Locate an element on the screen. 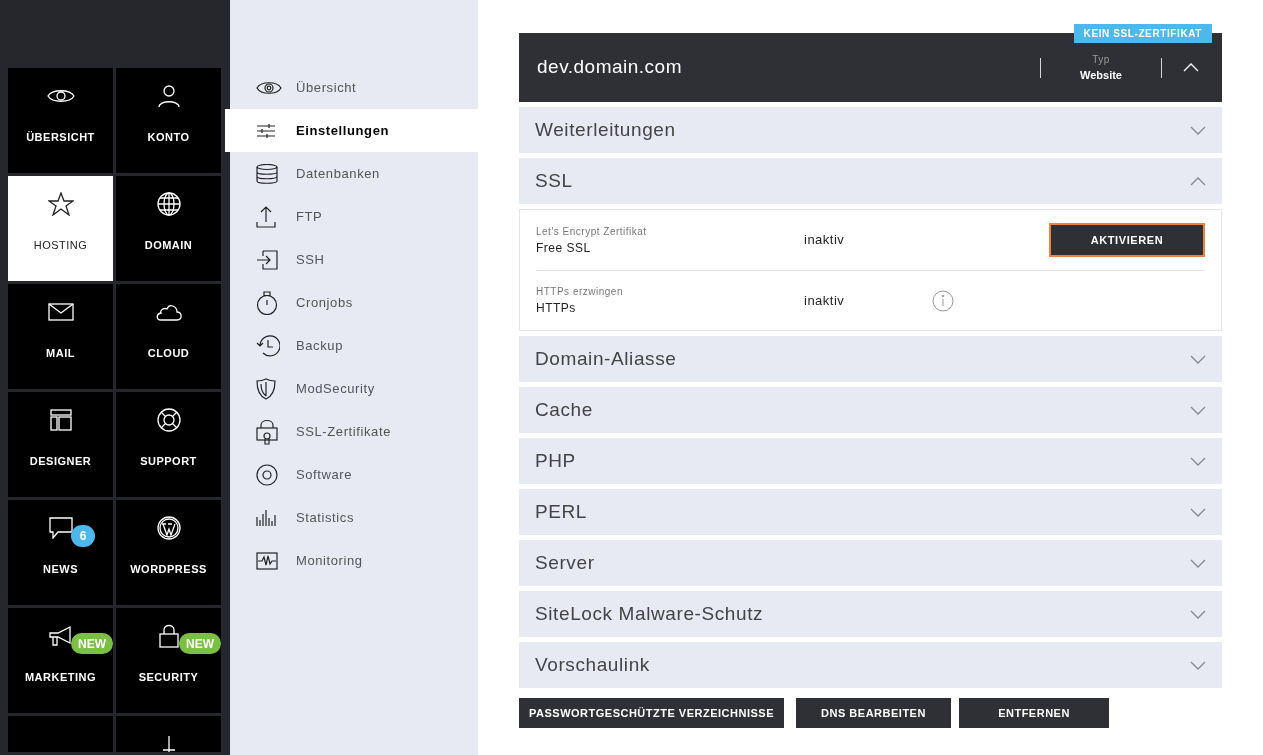  info-icon is located at coordinates (943, 300).